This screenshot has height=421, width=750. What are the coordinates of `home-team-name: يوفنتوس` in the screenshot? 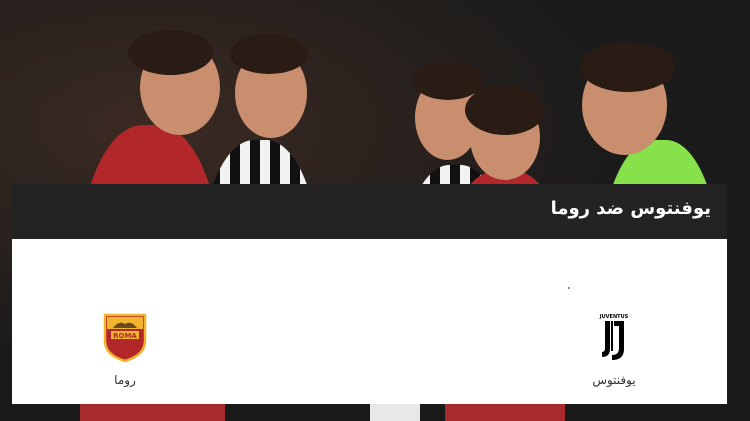 It's located at (614, 380).